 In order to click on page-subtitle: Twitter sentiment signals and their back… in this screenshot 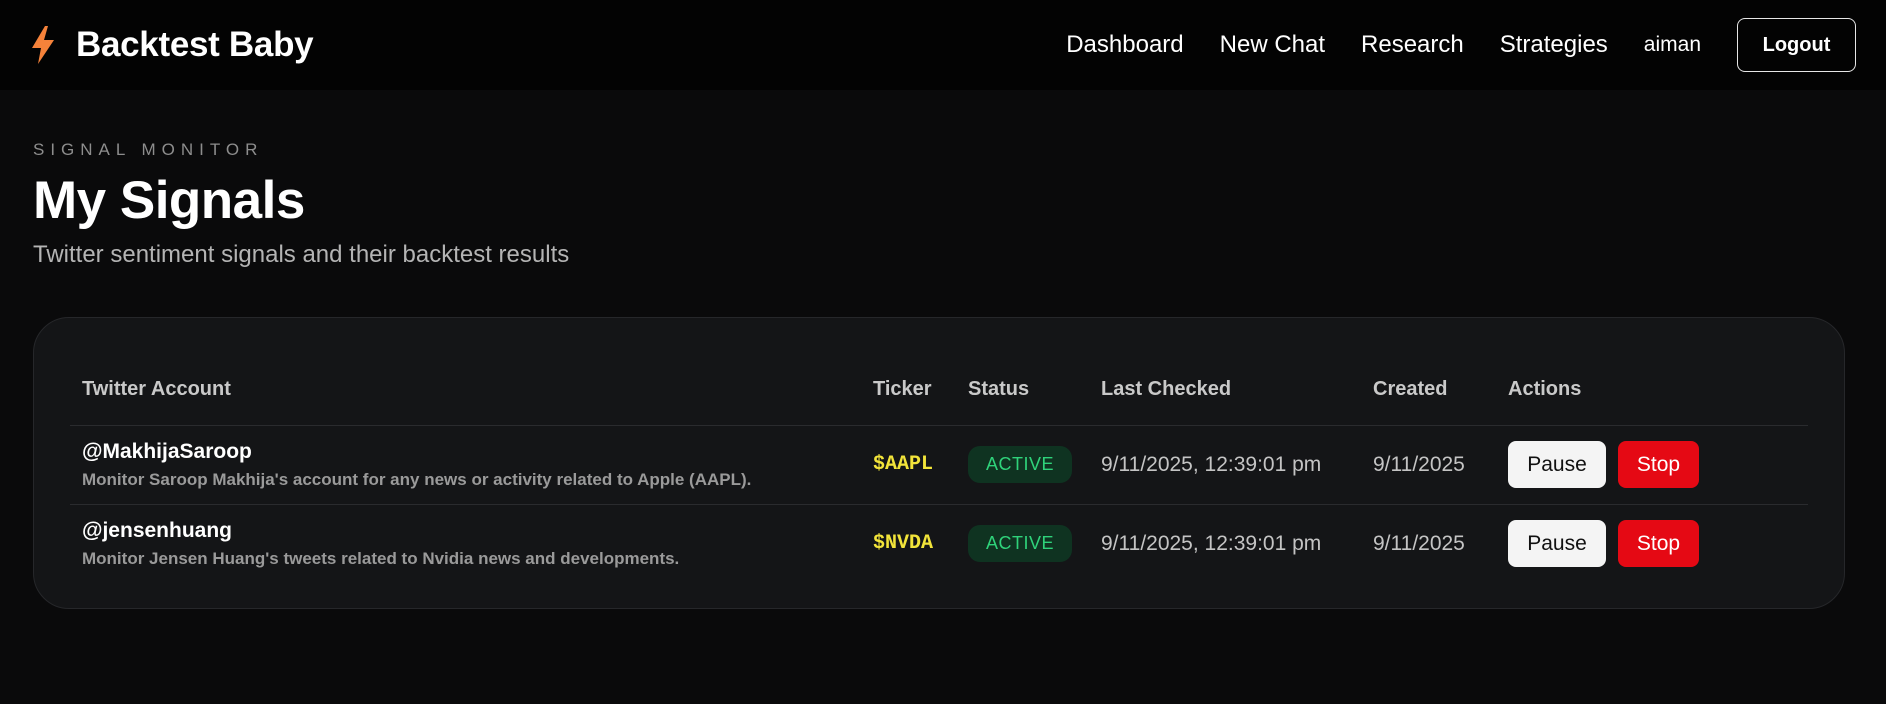, I will do `click(301, 254)`.